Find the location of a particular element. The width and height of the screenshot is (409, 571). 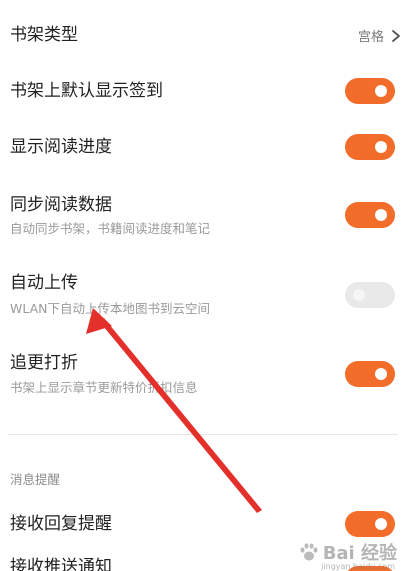

setting-subtitle: 自动同步书架，书籍阅读进度和笔记 is located at coordinates (110, 228).